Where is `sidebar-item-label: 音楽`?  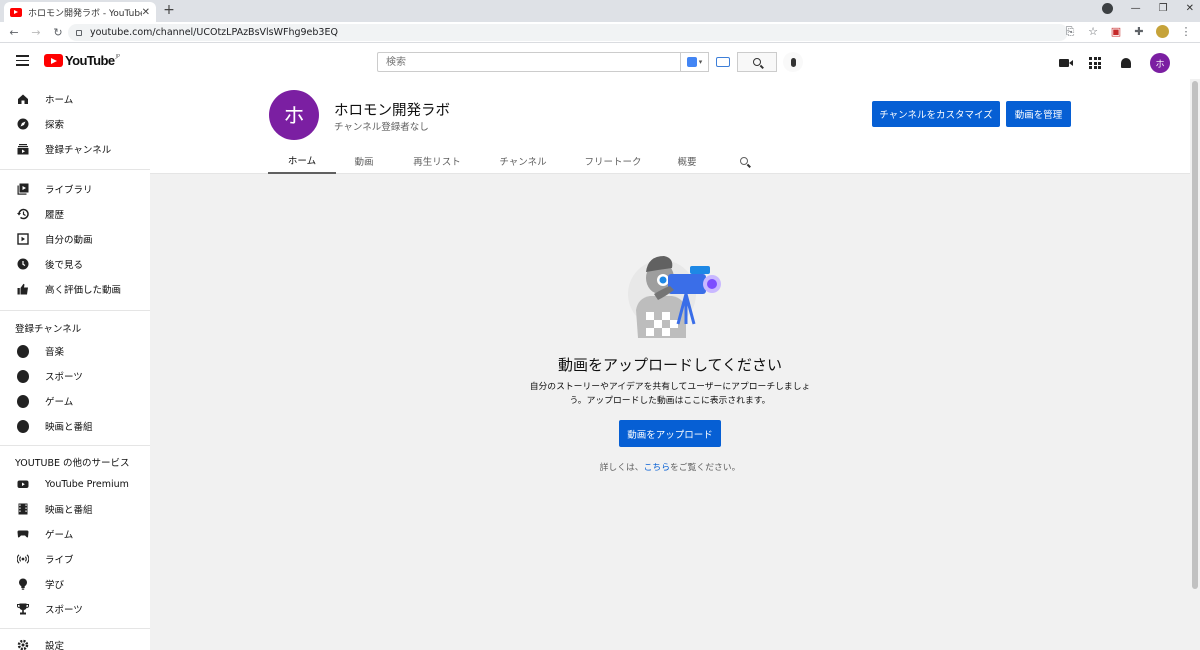 sidebar-item-label: 音楽 is located at coordinates (55, 352).